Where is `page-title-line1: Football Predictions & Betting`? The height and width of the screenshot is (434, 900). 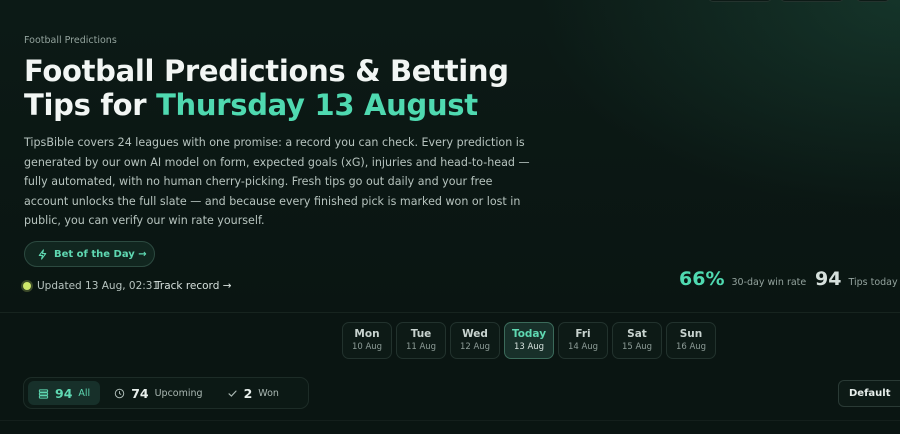 page-title-line1: Football Predictions & Betting is located at coordinates (266, 71).